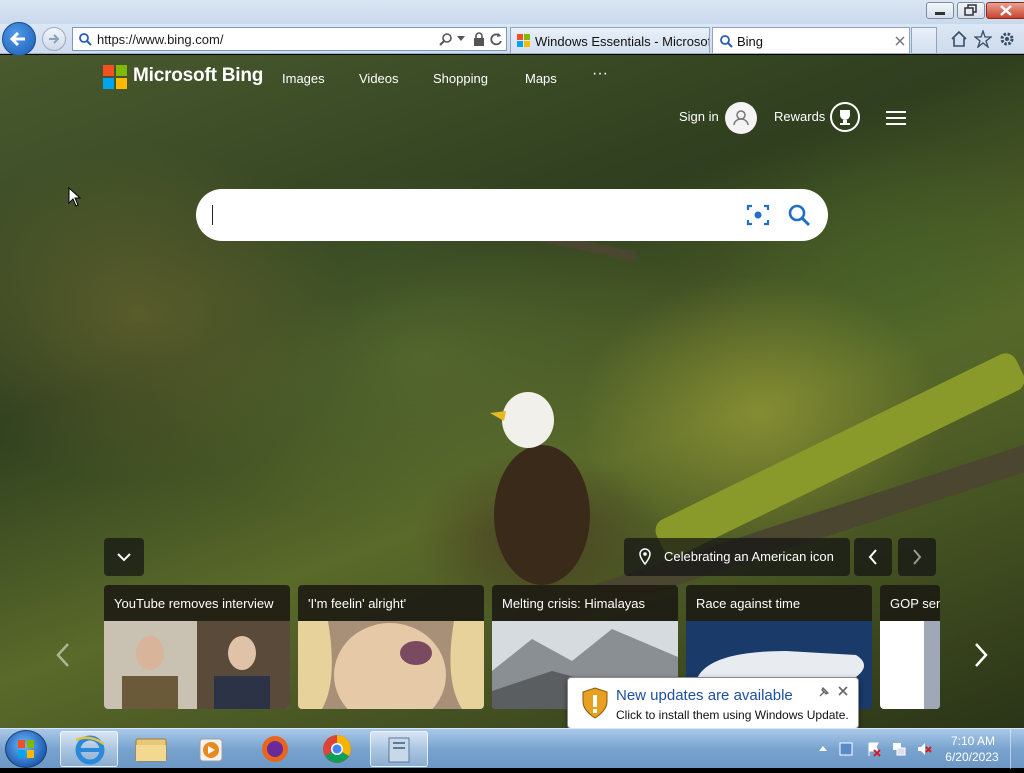 This screenshot has height=773, width=1024. I want to click on image-caption: Celebrating an American icon, so click(737, 557).